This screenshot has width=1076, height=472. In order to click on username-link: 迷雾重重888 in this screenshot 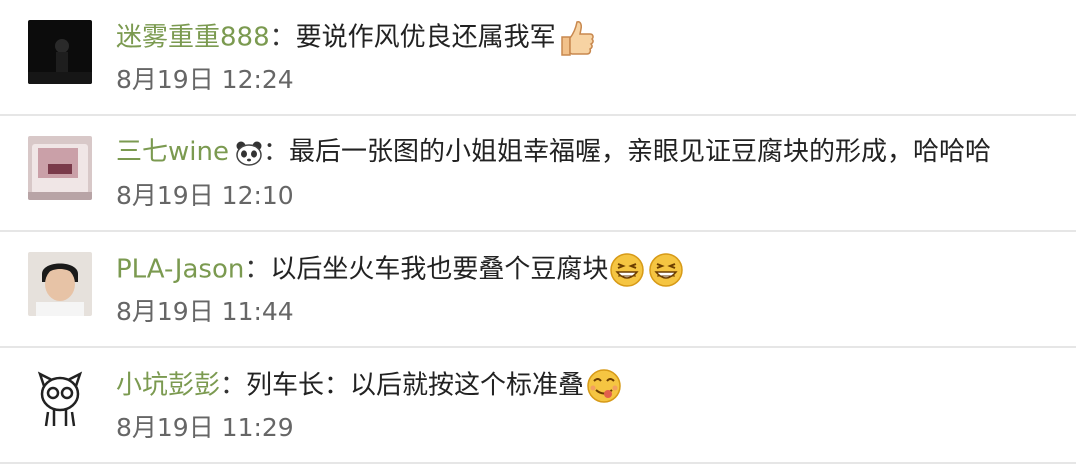, I will do `click(193, 38)`.